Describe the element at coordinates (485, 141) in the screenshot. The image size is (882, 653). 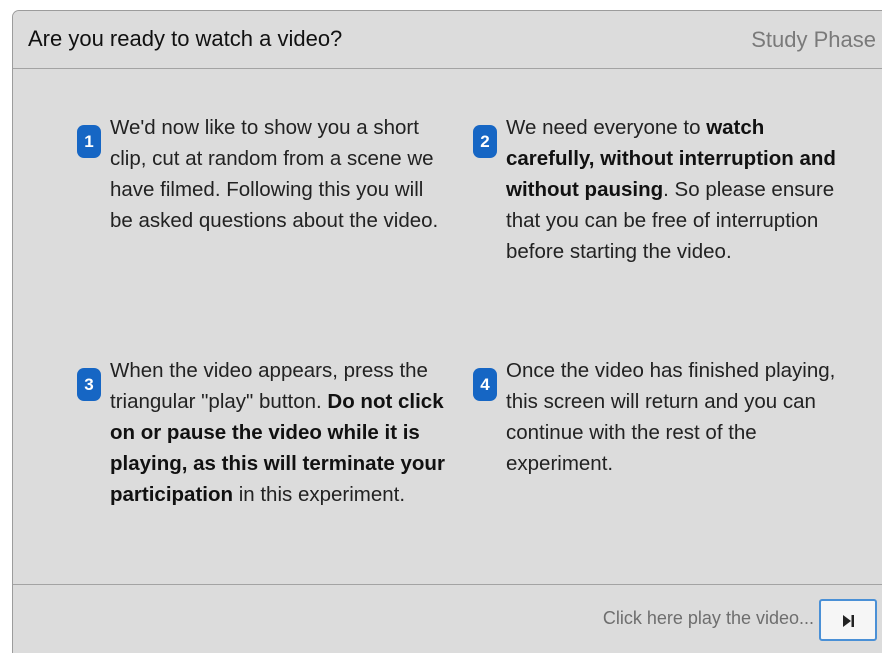
I see `step-number-badge: 2` at that location.